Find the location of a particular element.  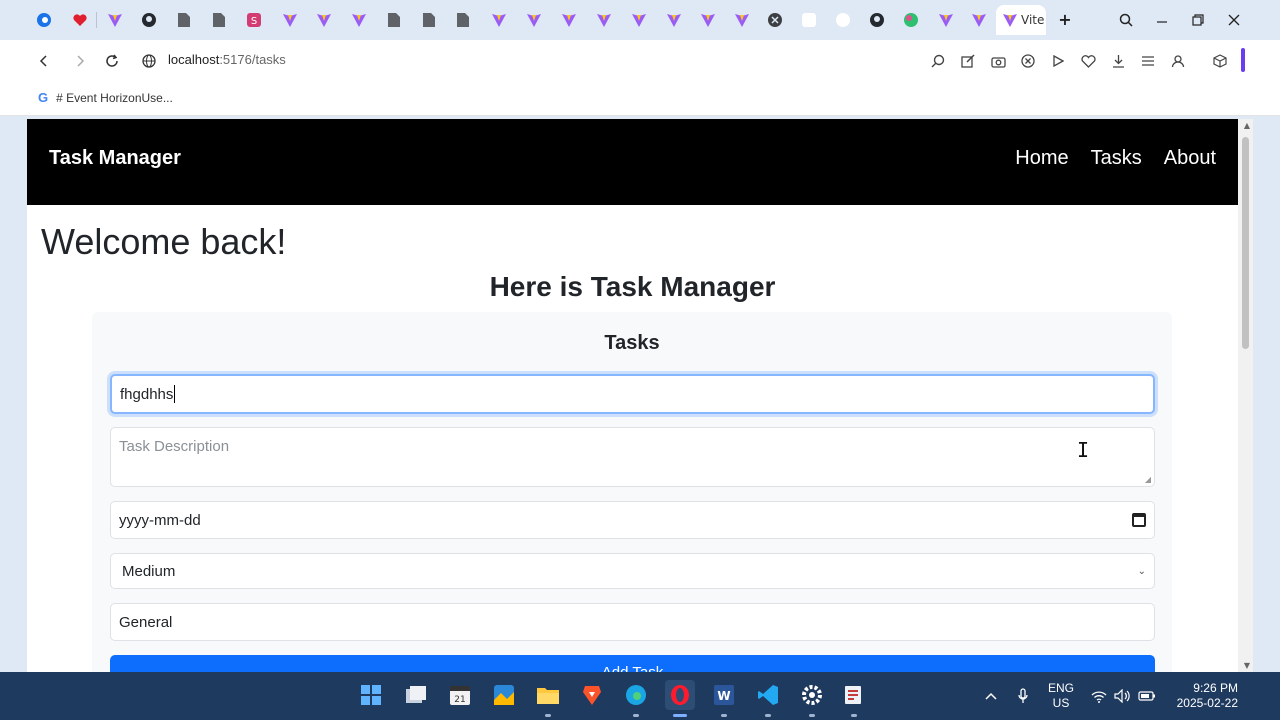

os-taskbar: 21 W ENG US 9:26 PM 2025-02-22 is located at coordinates (640, 696).